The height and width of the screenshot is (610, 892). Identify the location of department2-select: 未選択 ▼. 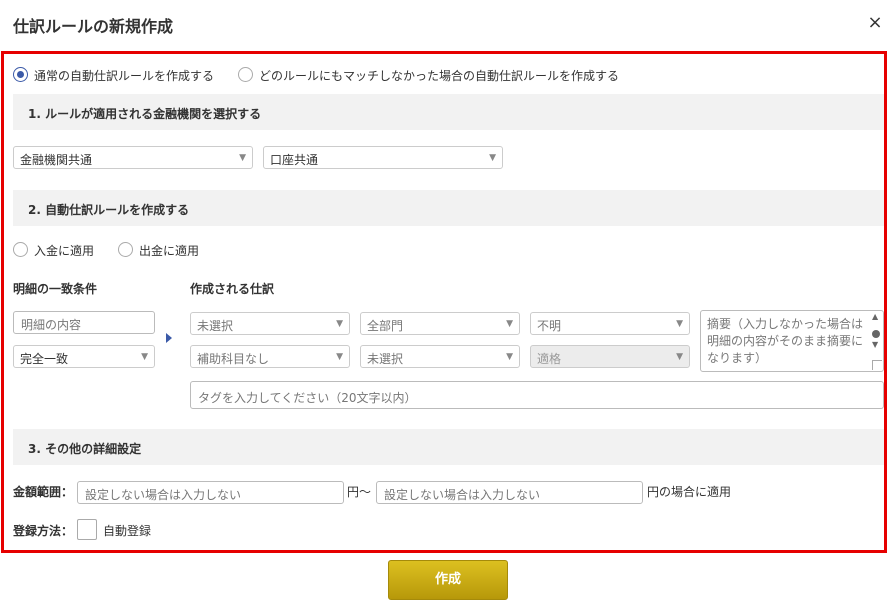
(440, 356).